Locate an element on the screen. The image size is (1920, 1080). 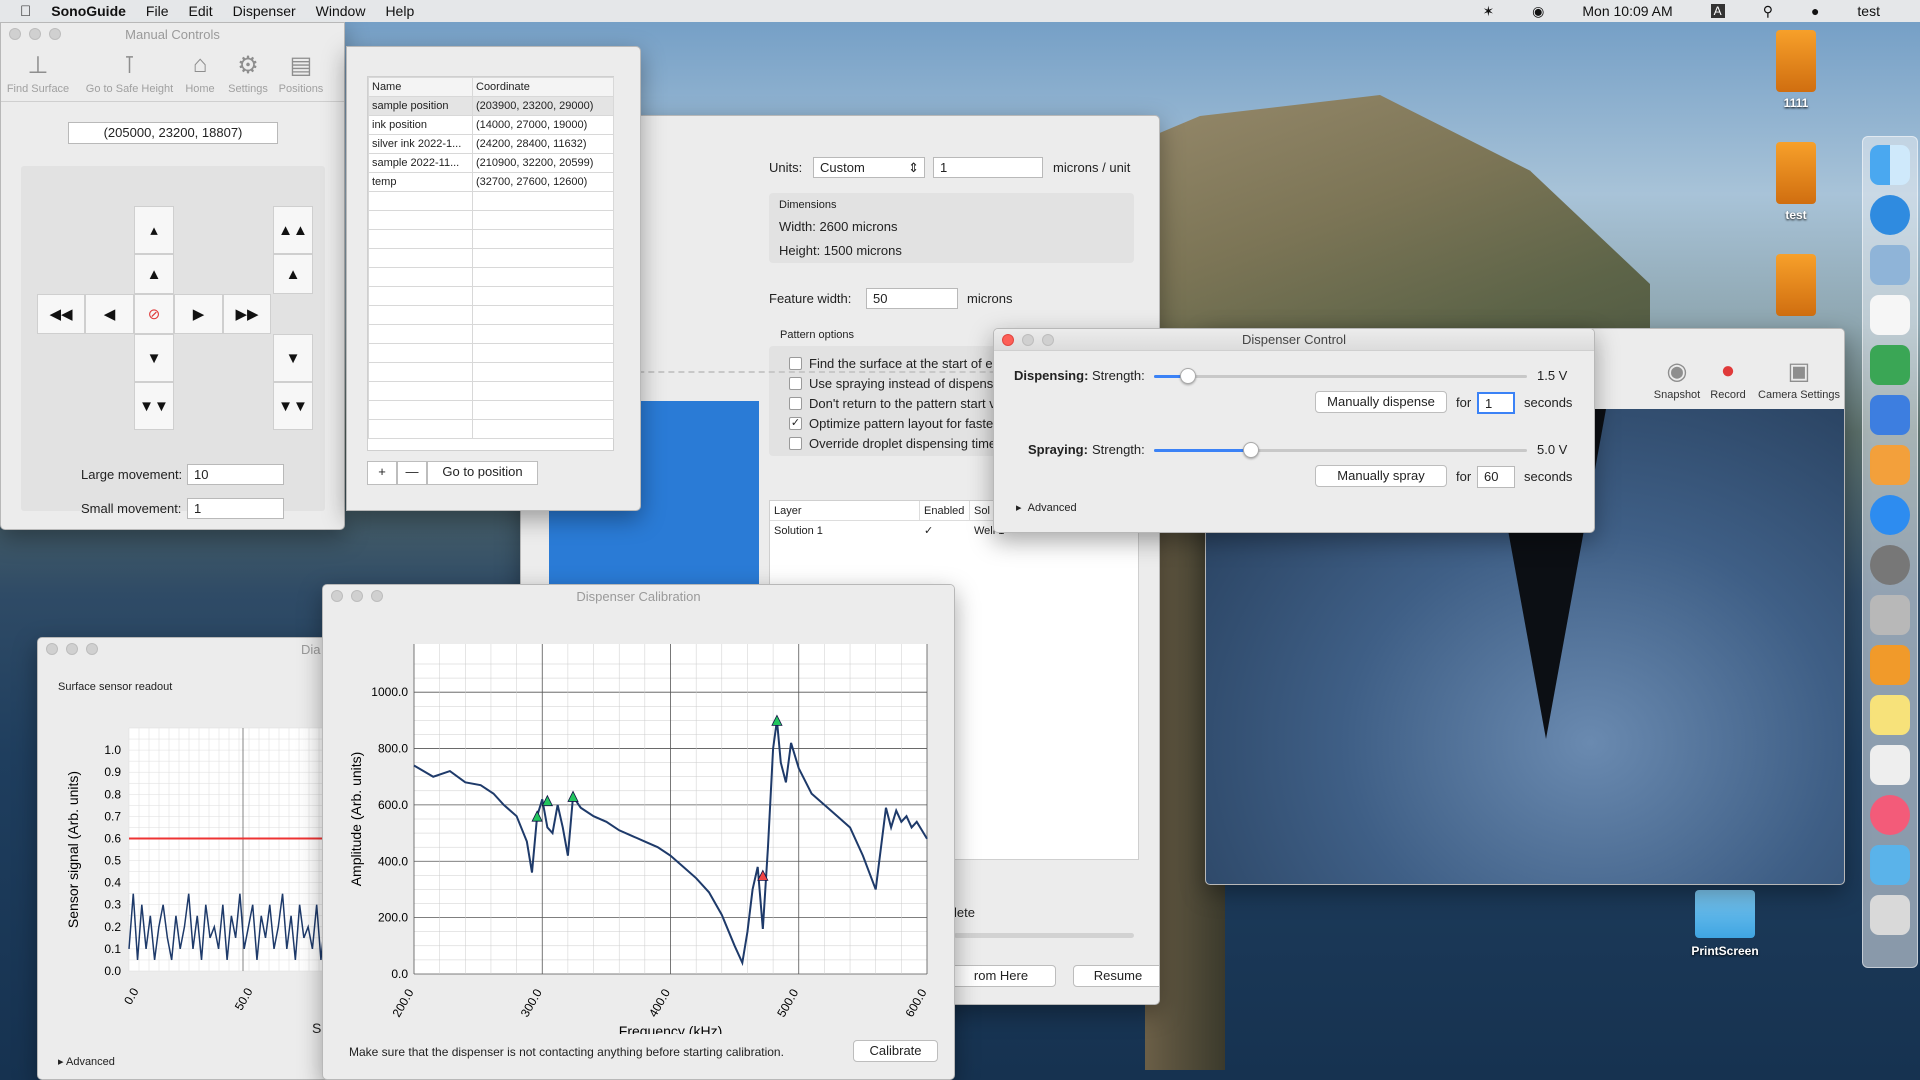
menu-dispenser: Dispenser is located at coordinates (264, 11).